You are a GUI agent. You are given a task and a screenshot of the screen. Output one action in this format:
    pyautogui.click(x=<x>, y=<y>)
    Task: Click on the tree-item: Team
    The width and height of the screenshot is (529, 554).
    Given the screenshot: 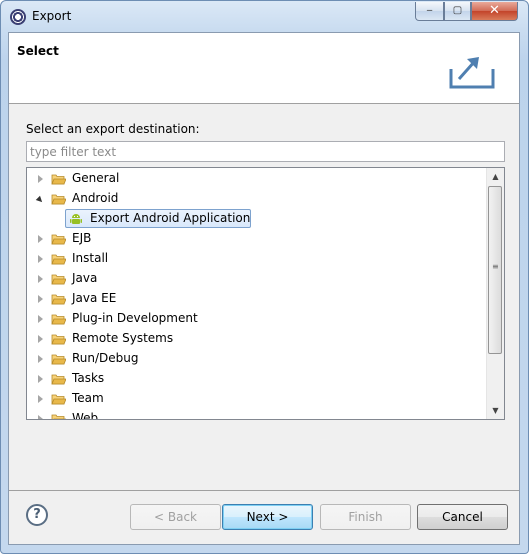 What is the action you would take?
    pyautogui.click(x=256, y=399)
    